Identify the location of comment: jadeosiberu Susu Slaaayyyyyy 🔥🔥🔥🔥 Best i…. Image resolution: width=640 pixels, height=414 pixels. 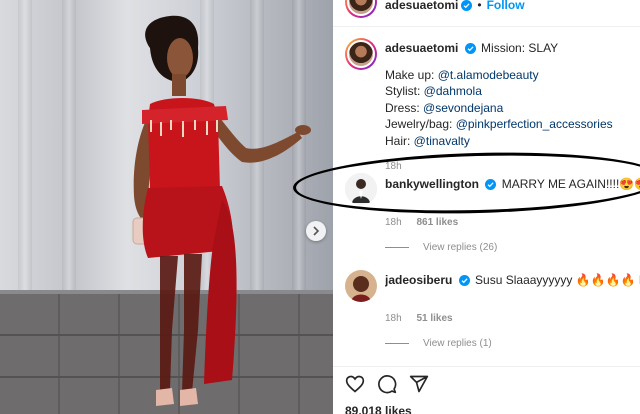
(512, 310).